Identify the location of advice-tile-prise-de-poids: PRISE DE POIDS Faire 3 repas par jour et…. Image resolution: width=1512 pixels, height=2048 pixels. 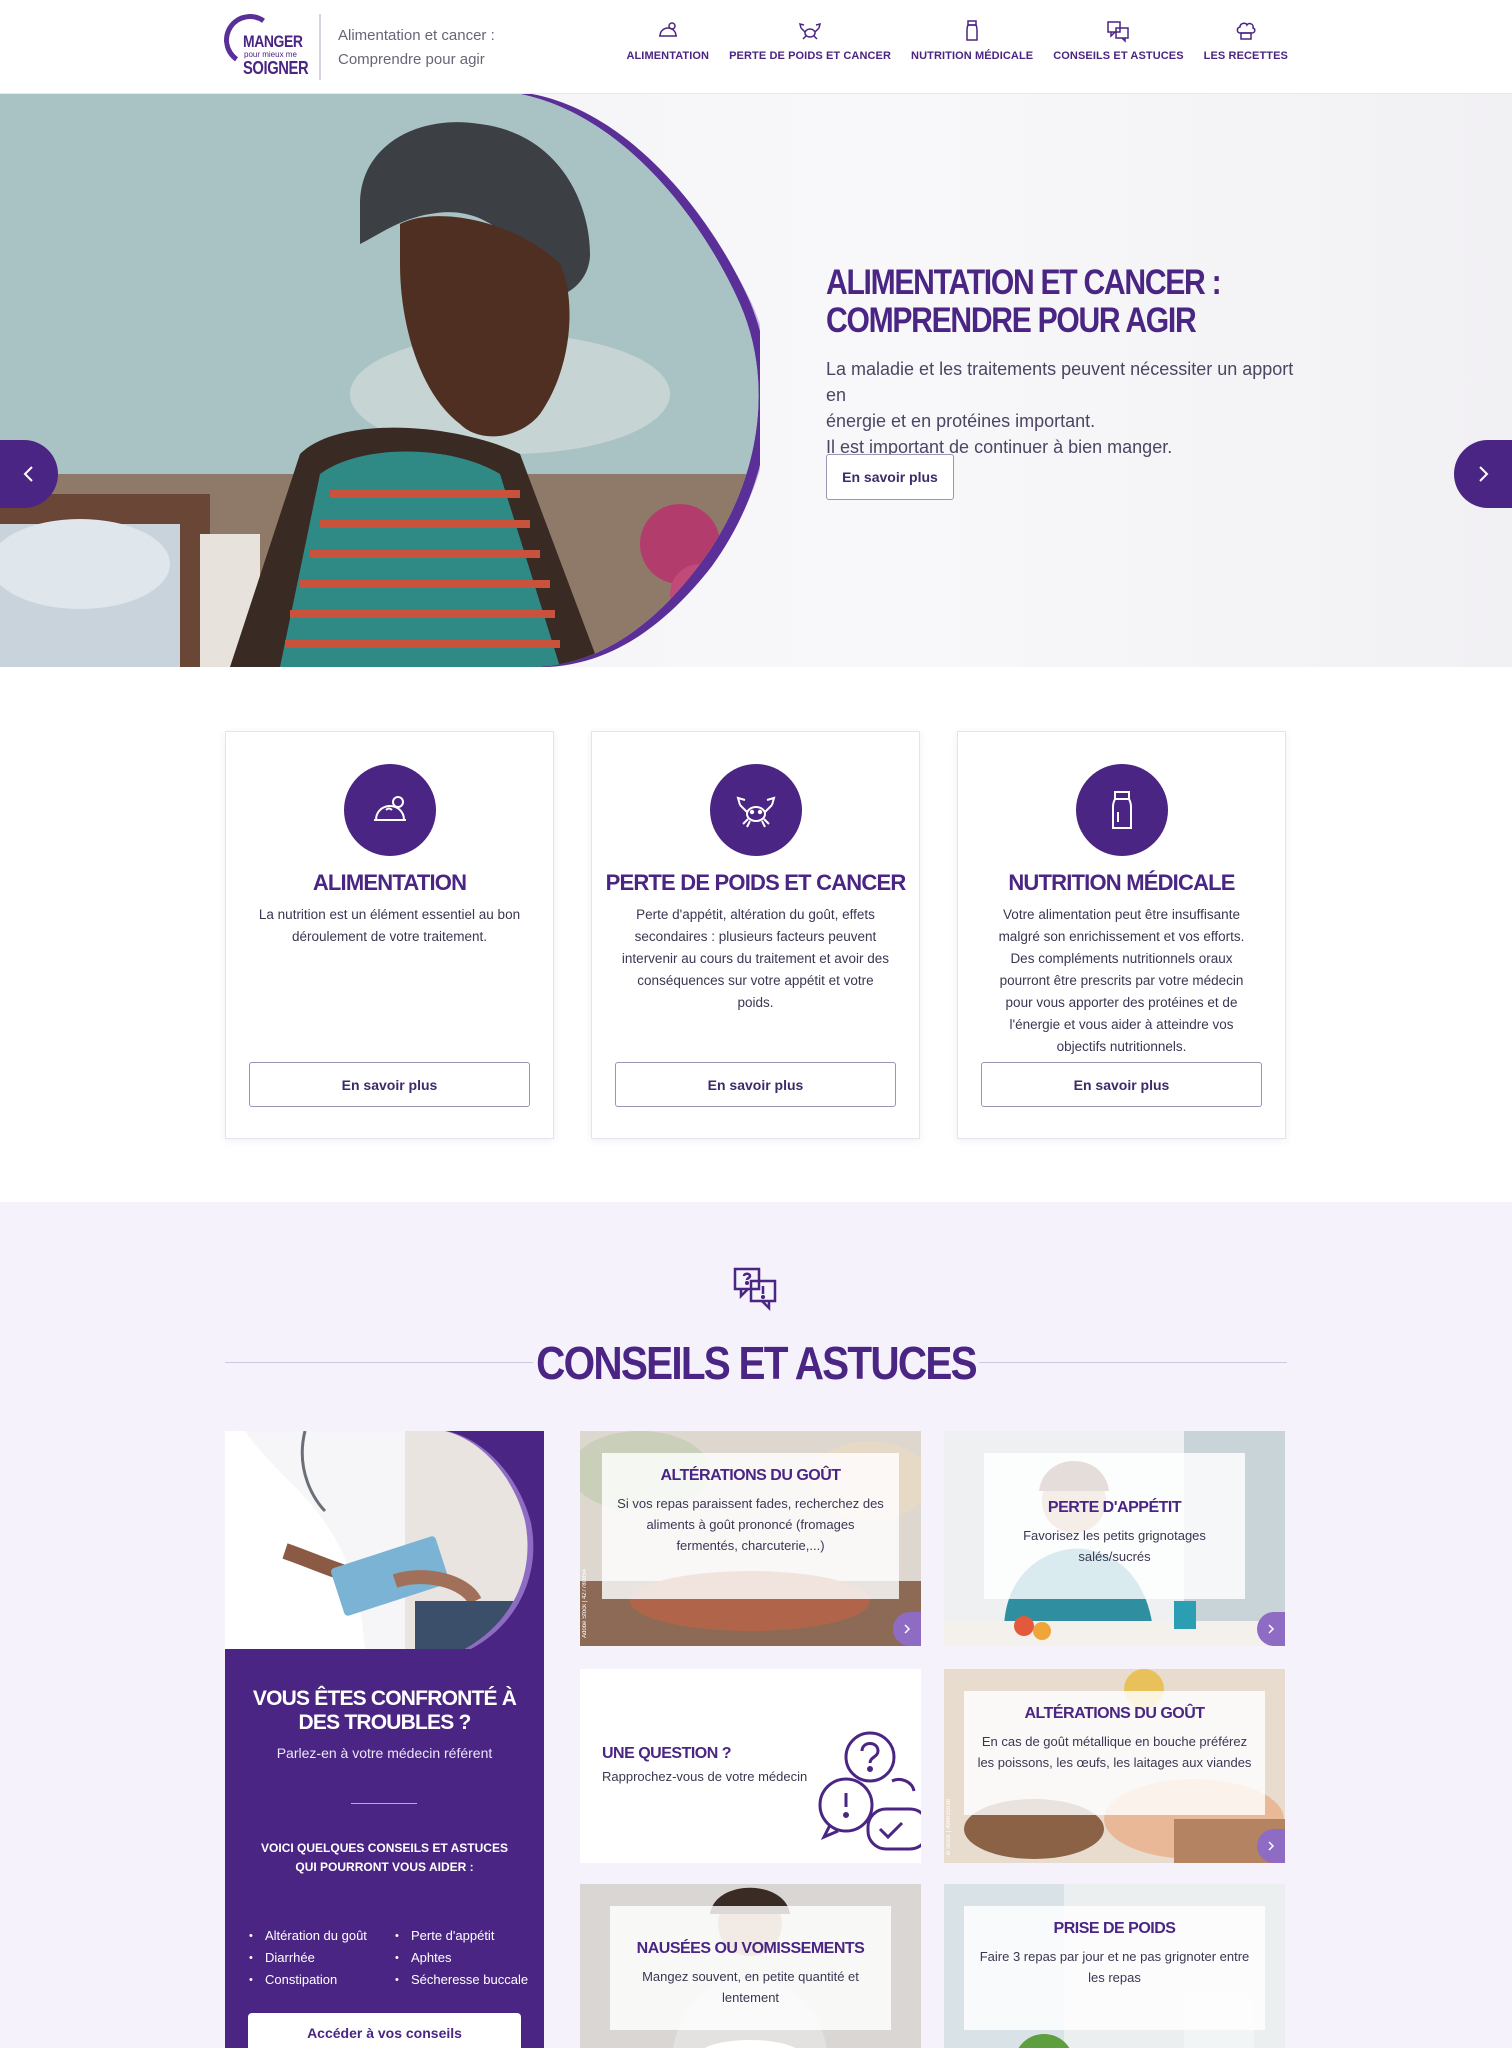
(1114, 1966).